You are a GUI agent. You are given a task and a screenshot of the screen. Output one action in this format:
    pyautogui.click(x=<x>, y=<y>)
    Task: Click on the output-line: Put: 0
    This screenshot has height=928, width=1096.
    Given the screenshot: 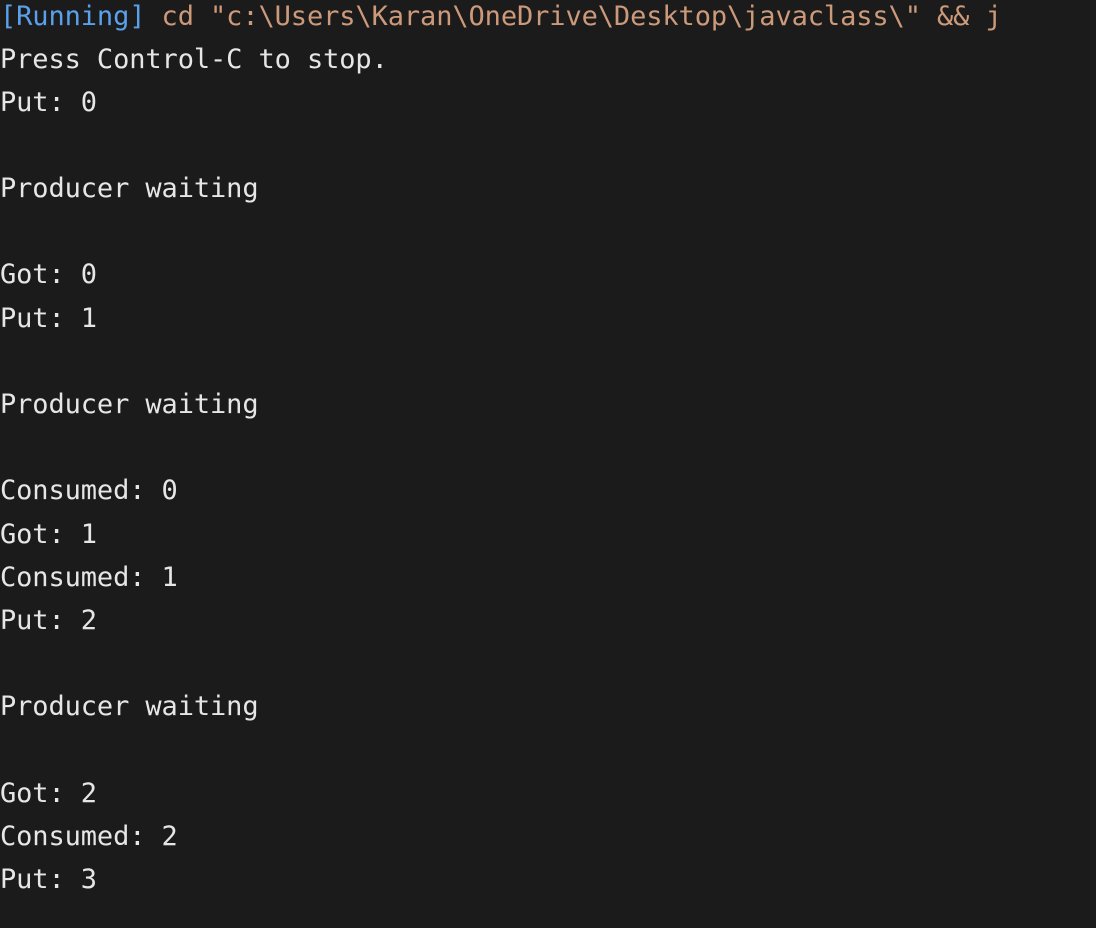 What is the action you would take?
    pyautogui.click(x=48, y=102)
    